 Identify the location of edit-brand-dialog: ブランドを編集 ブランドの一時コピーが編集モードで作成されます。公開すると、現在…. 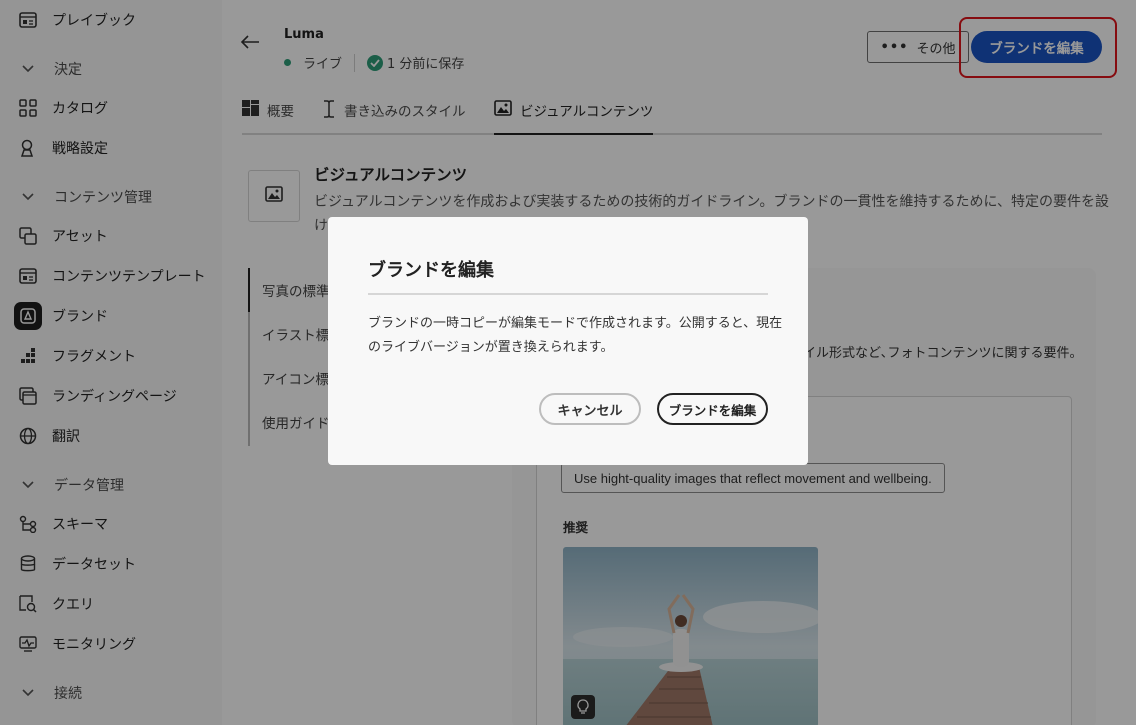
(568, 341).